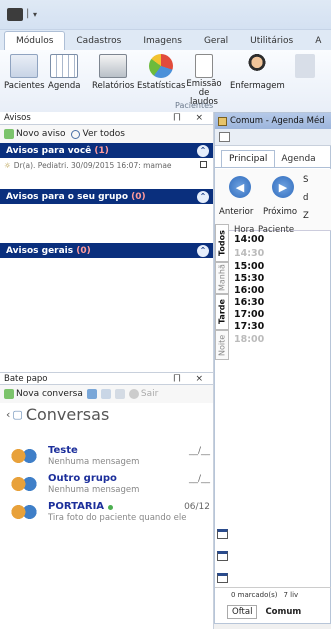  I want to click on section-label: Avisos para o seu grupo, so click(67, 196).